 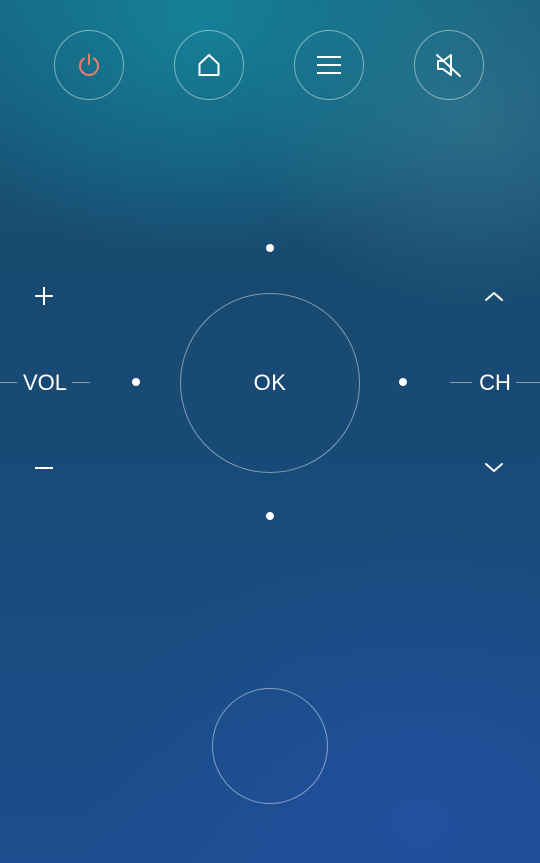 I want to click on dpad-down-button, so click(x=270, y=516).